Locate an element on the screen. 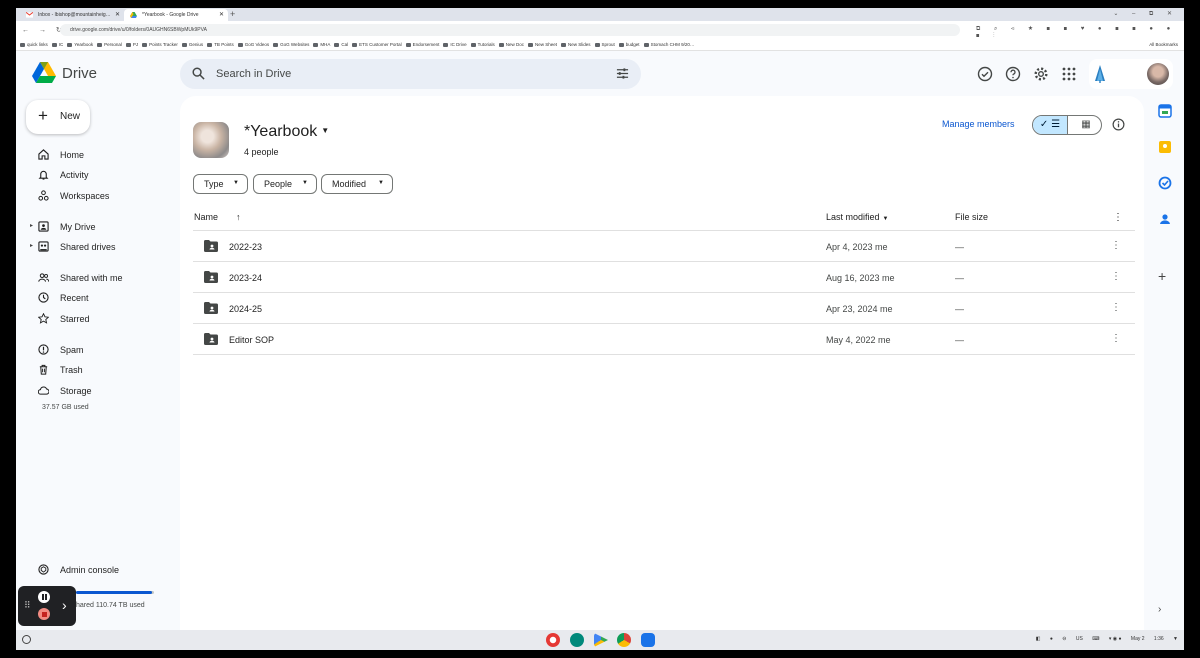 The height and width of the screenshot is (658, 1200). offline-ready-icon is located at coordinates (985, 74).